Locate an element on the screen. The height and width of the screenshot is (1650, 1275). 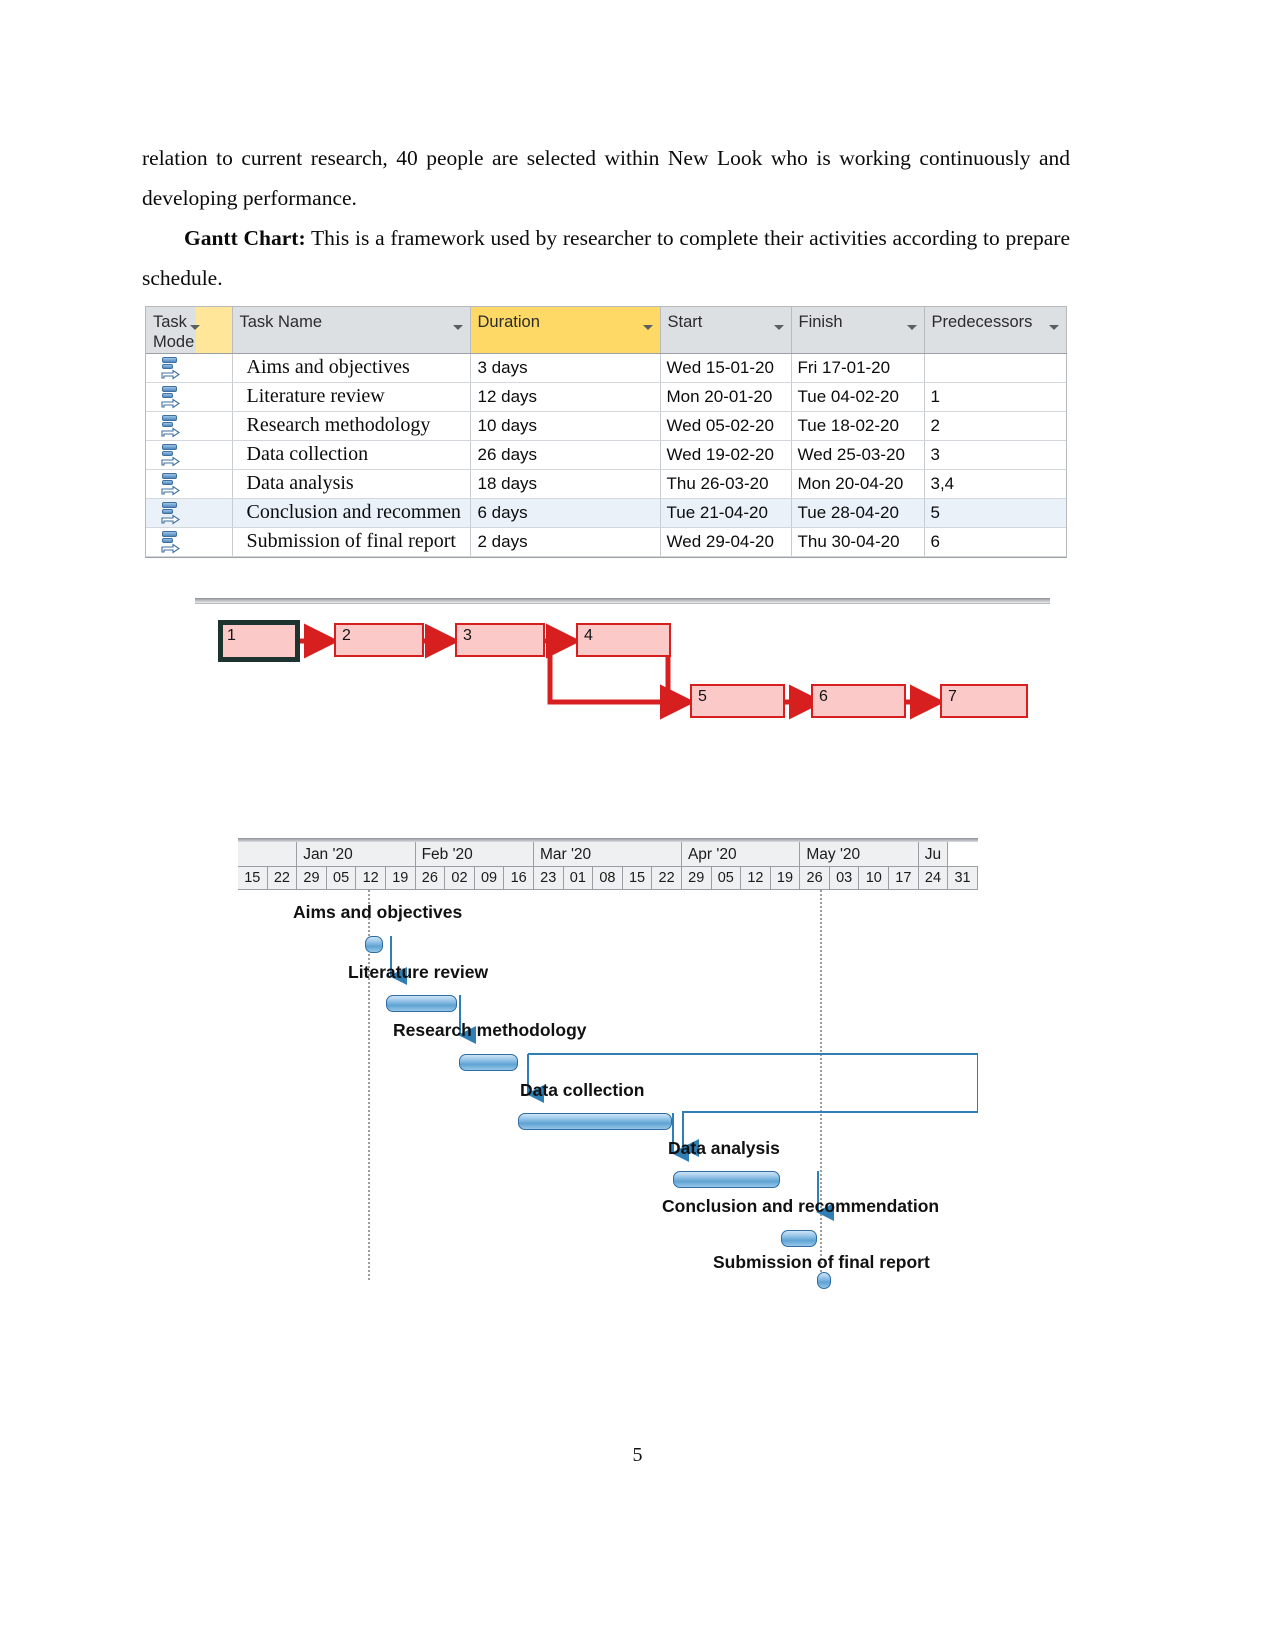
column-header-duration: Duration is located at coordinates (565, 330).